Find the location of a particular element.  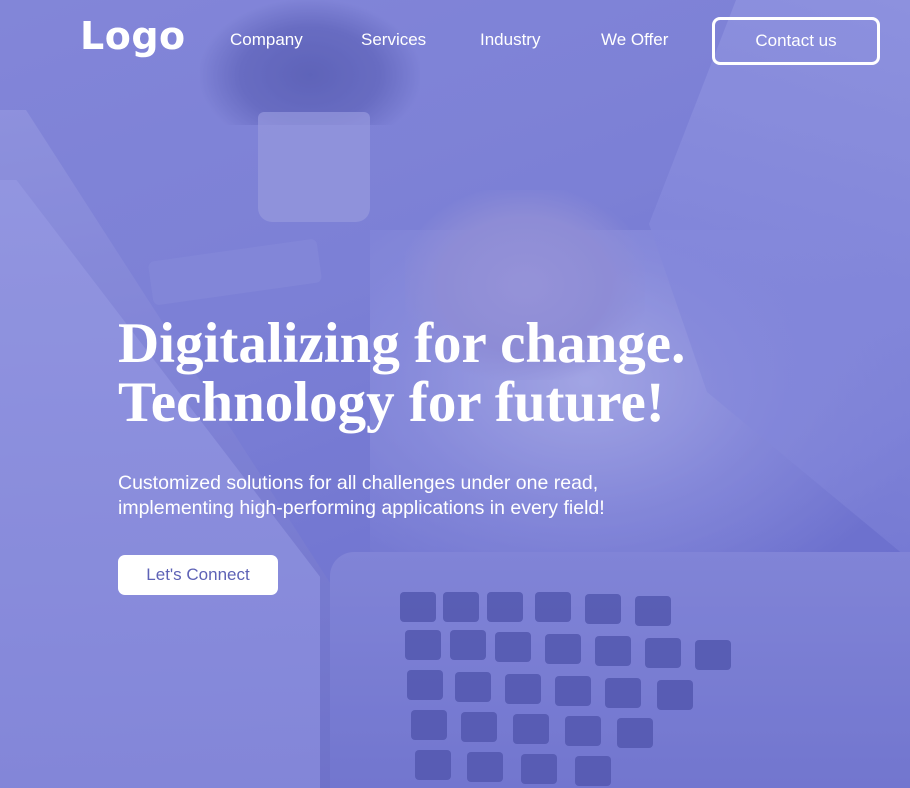

contact-us-button: Contact us is located at coordinates (796, 41).